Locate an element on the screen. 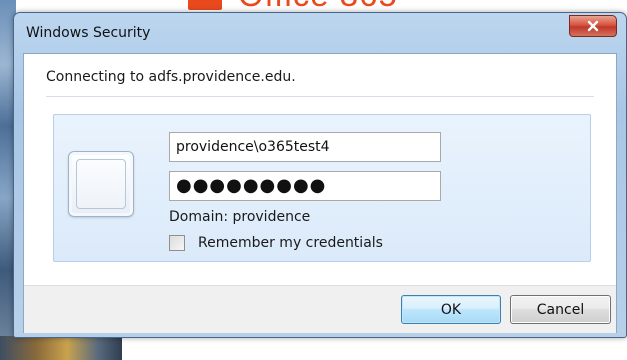 This screenshot has width=627, height=360. dialog-title: Windows Security is located at coordinates (88, 33).